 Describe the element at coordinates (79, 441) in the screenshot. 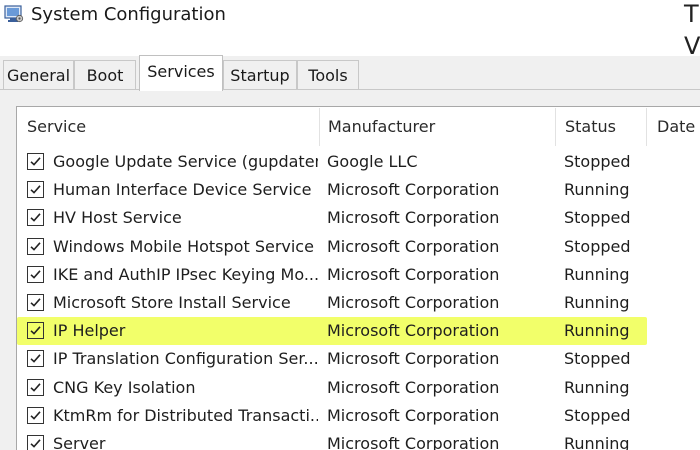

I see `service-name: Server` at that location.